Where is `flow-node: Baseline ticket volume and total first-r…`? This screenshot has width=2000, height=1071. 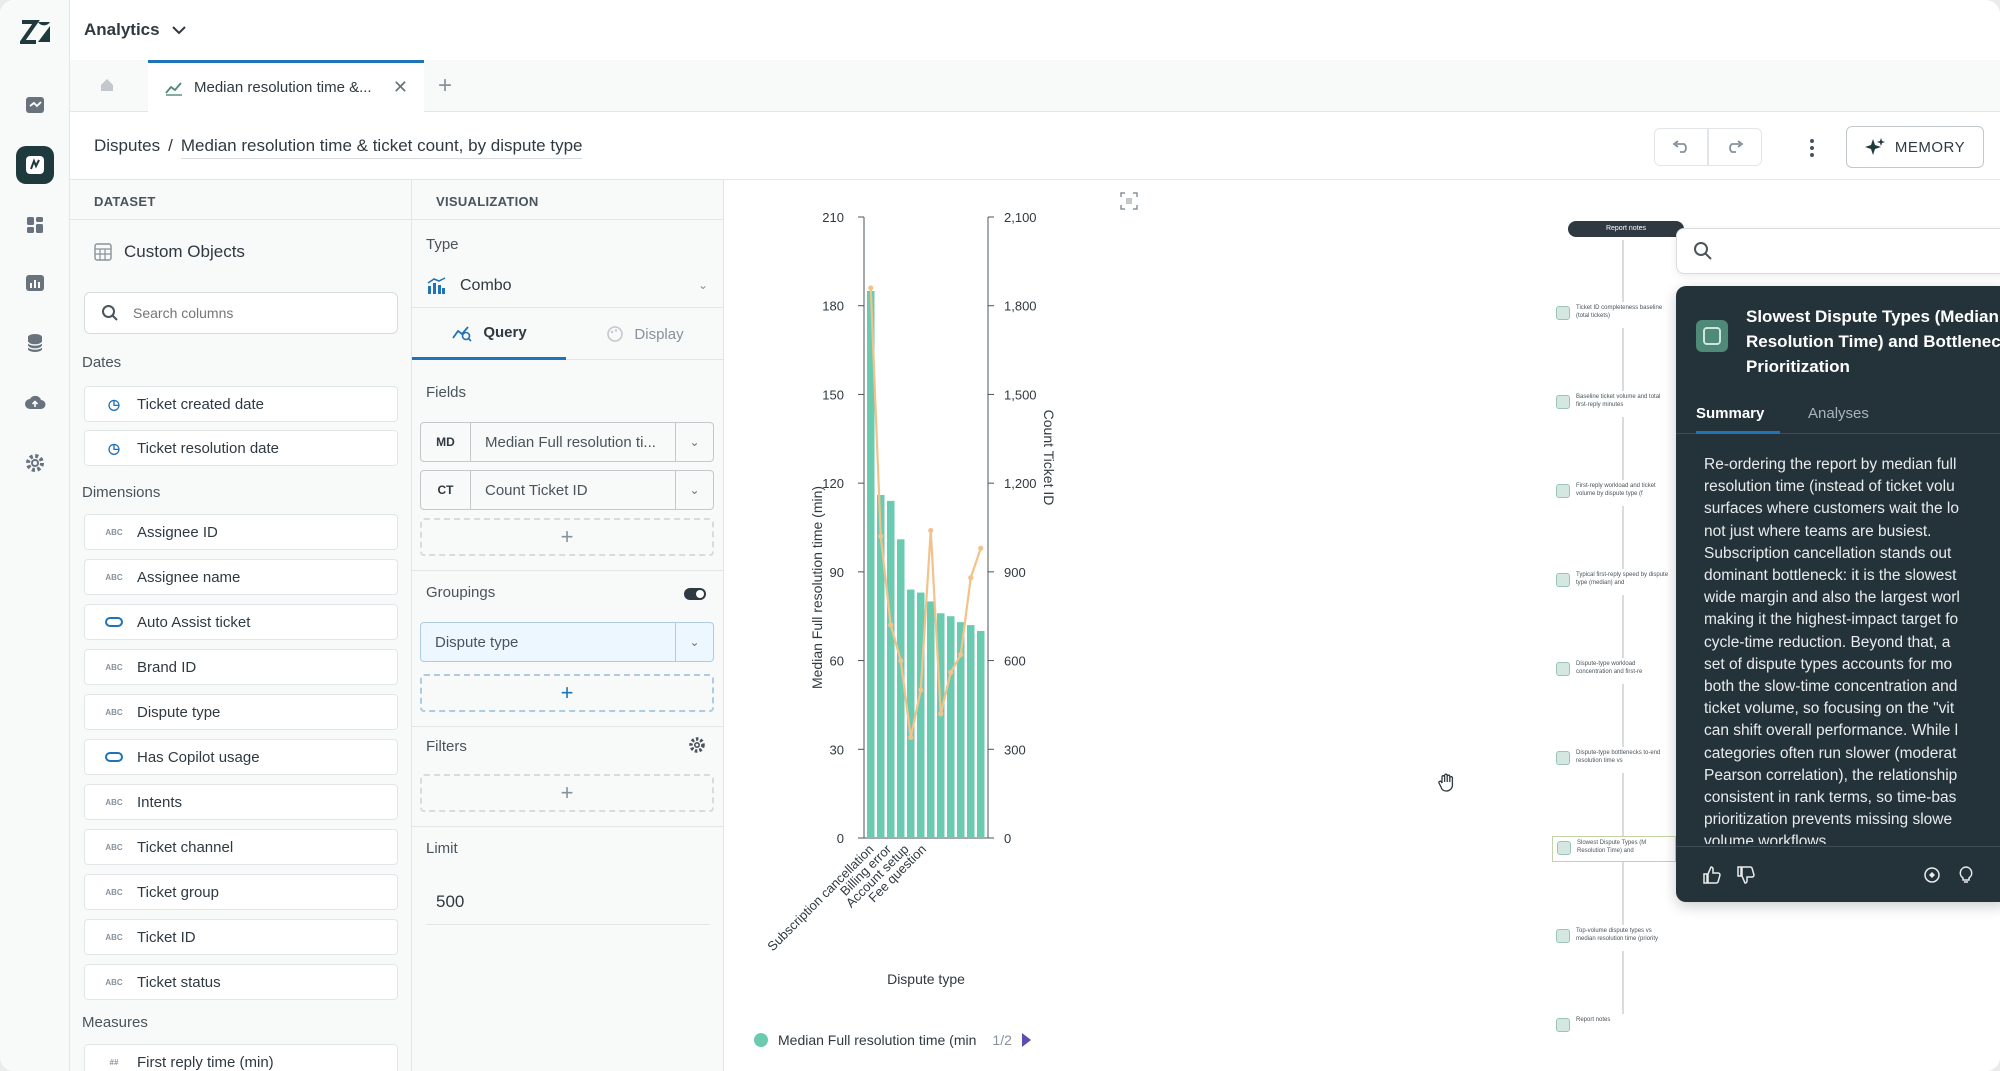 flow-node: Baseline ticket volume and total first-r… is located at coordinates (1614, 404).